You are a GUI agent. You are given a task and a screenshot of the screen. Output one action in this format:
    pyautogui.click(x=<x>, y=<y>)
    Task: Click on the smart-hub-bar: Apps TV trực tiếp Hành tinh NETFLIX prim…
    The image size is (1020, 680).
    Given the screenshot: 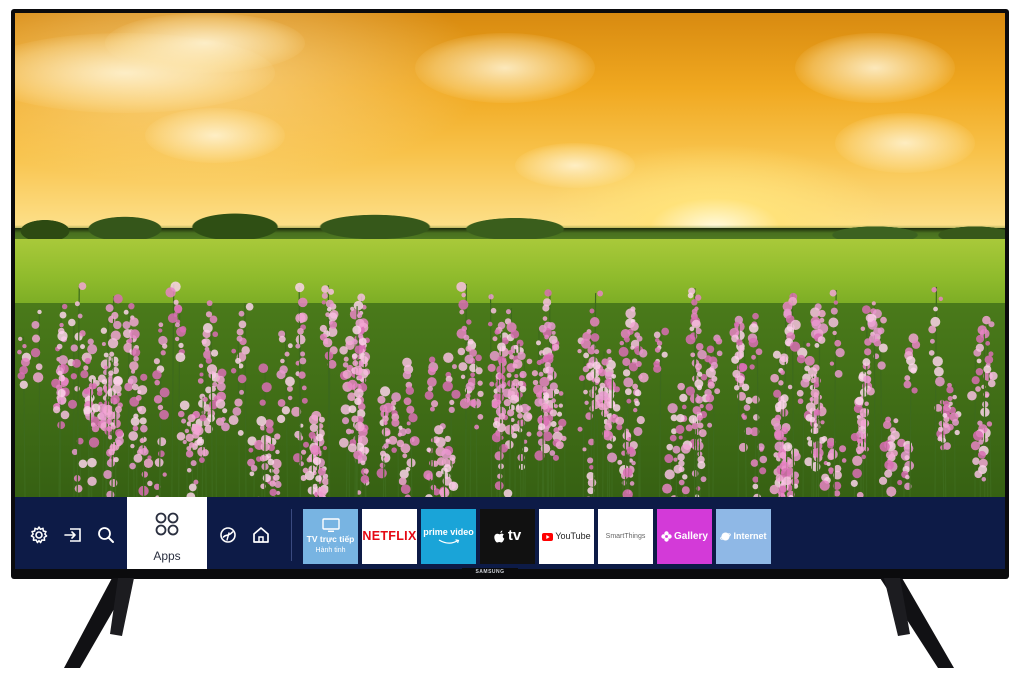 What is the action you would take?
    pyautogui.click(x=510, y=533)
    